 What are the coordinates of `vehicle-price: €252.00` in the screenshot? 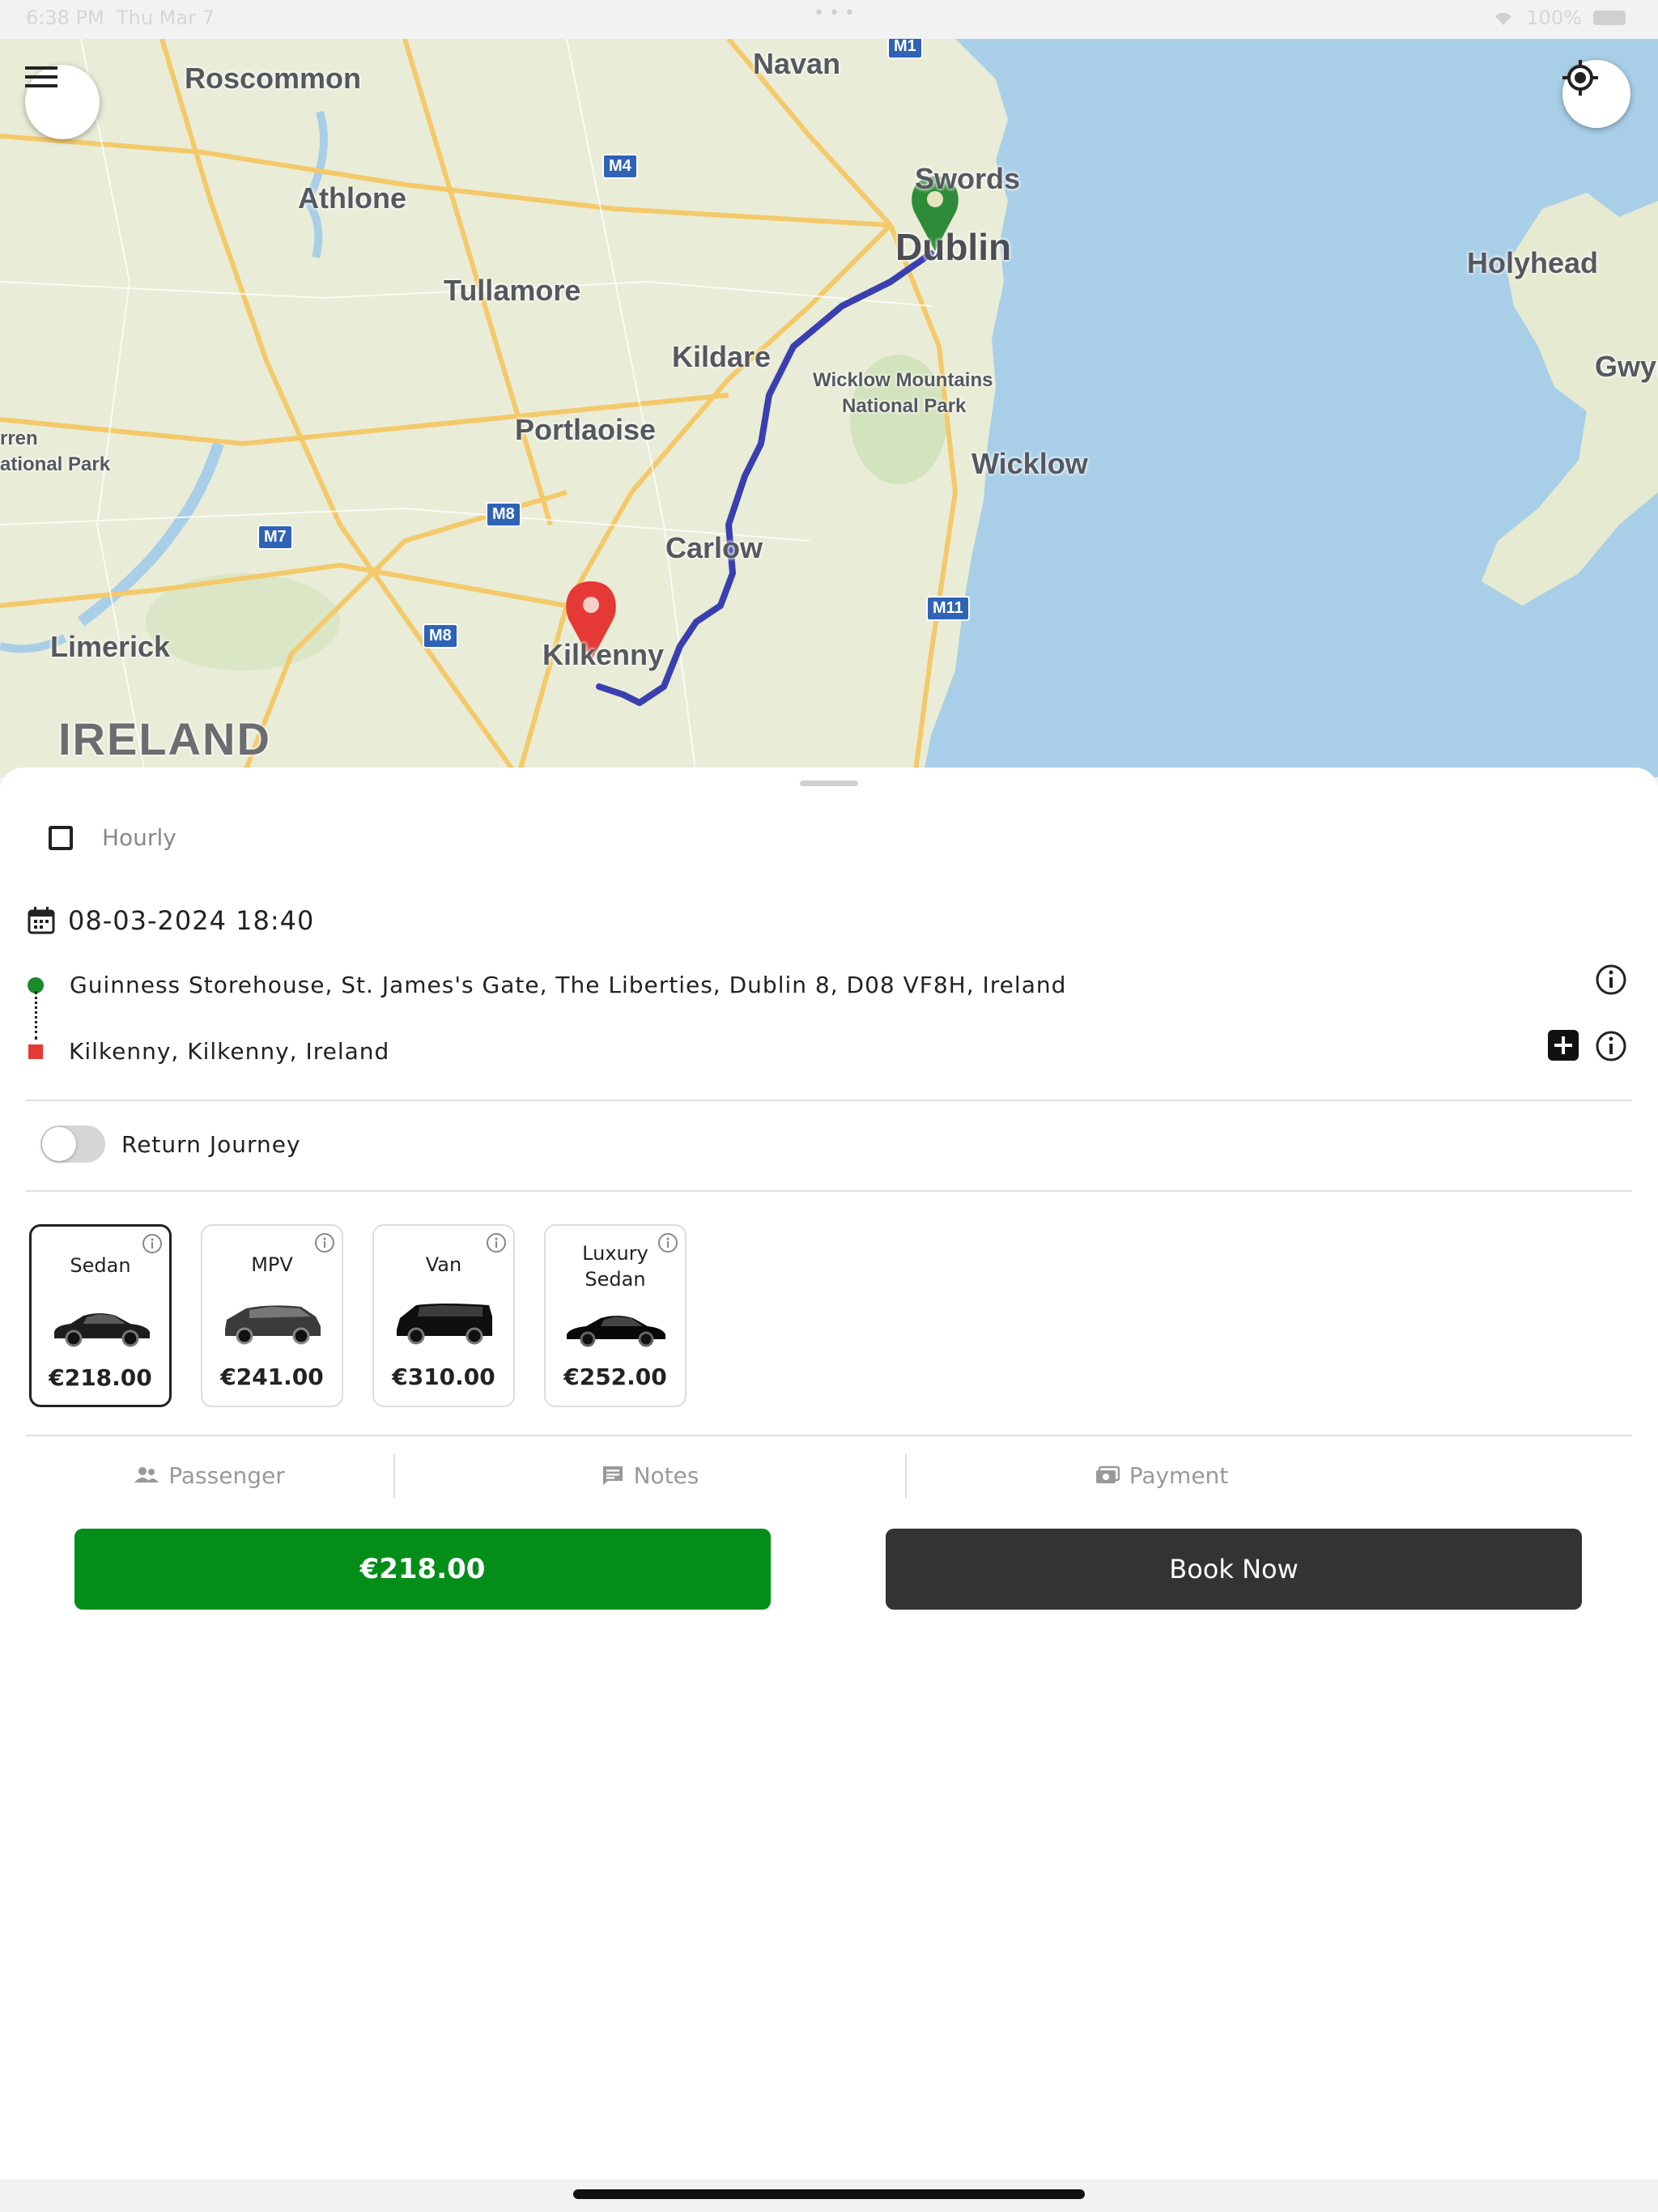 It's located at (615, 1377).